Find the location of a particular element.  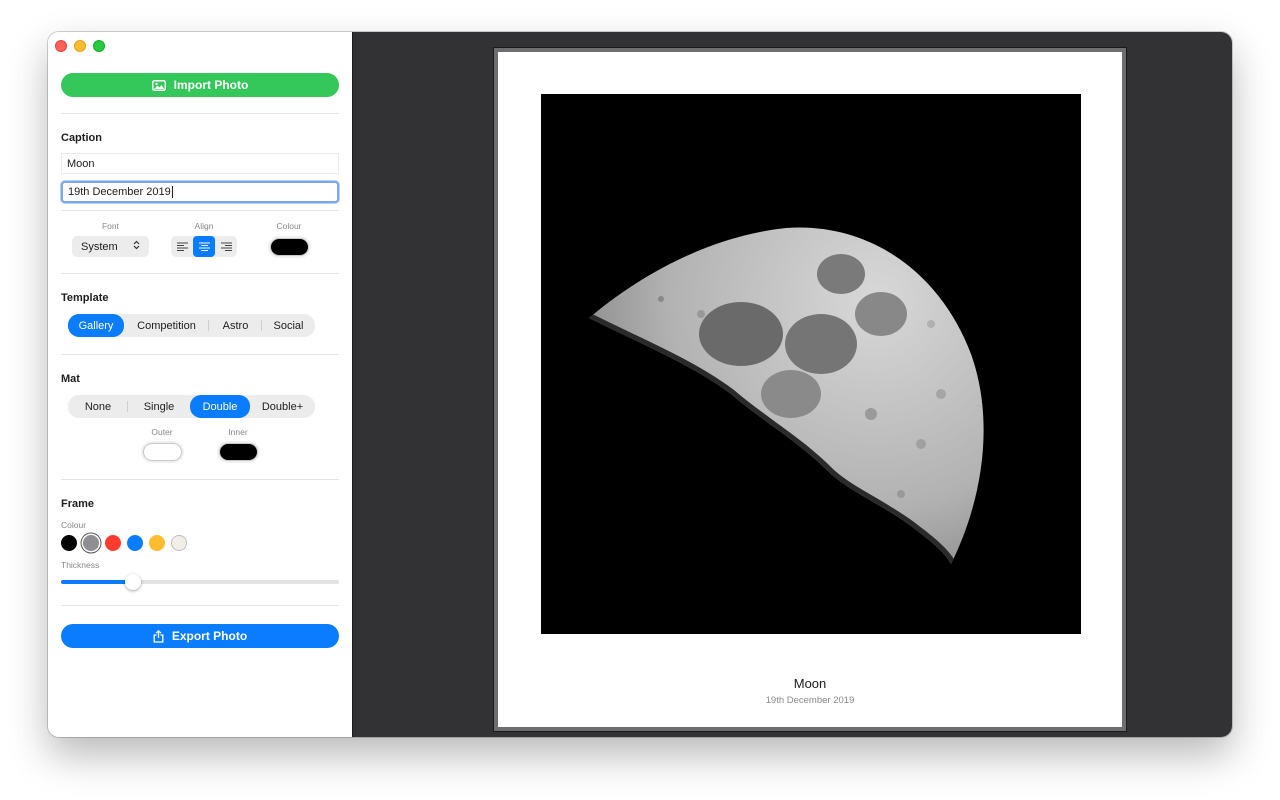

template-astro: Astro is located at coordinates (235, 325).